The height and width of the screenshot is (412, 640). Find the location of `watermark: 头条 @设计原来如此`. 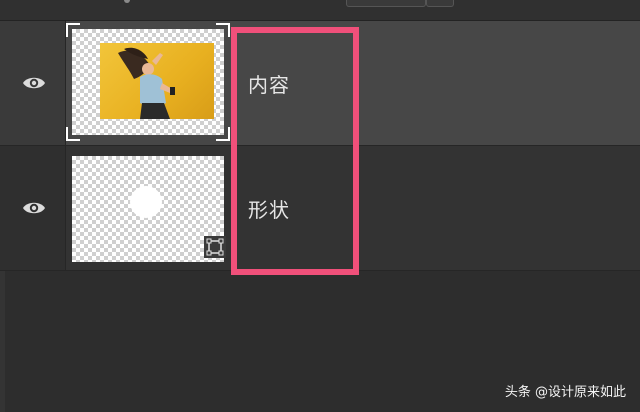

watermark: 头条 @设计原来如此 is located at coordinates (565, 392).